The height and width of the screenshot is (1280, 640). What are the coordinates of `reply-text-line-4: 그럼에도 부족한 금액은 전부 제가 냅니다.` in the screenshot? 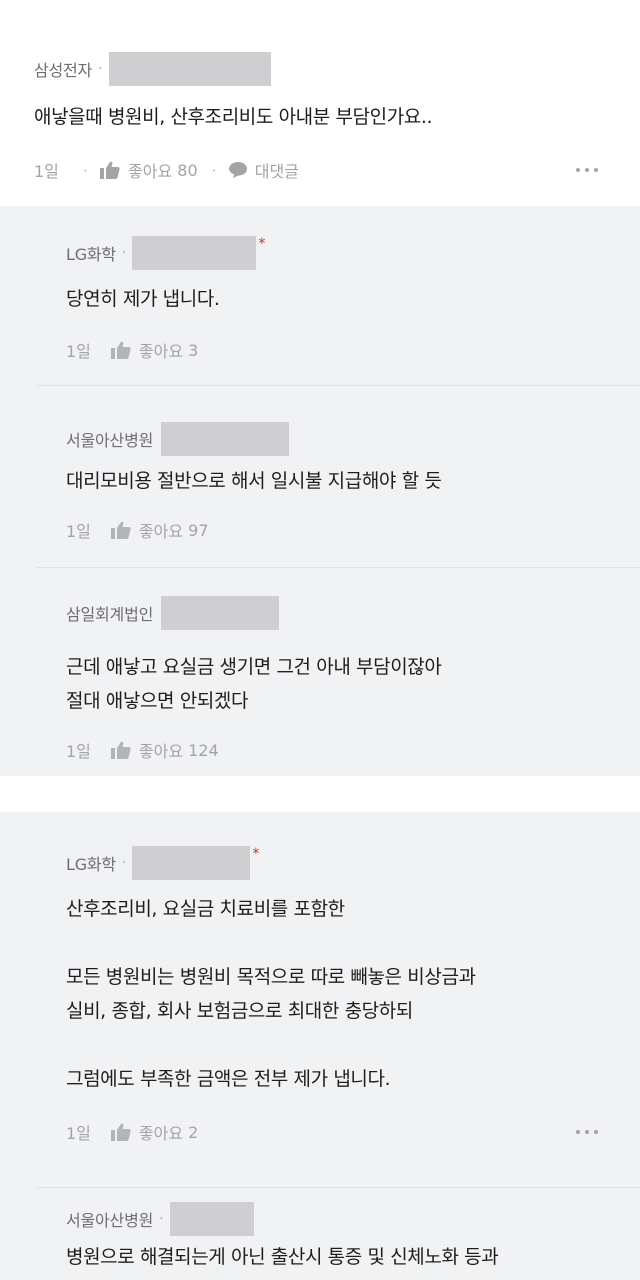 It's located at (228, 1079).